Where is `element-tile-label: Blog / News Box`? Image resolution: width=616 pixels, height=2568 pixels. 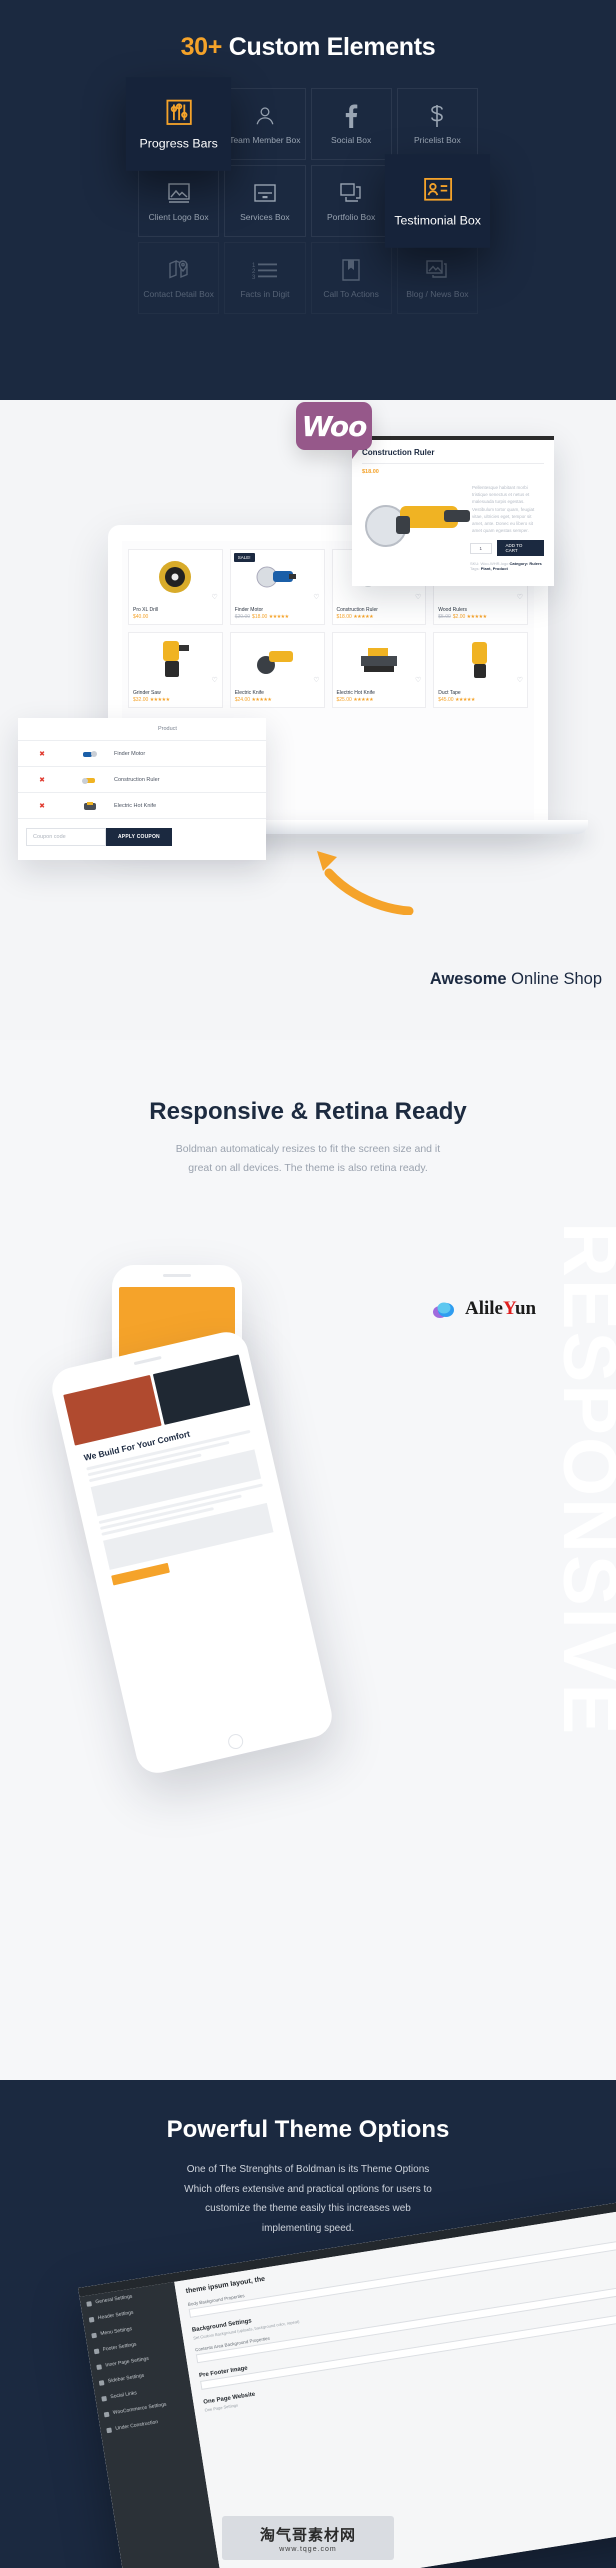
element-tile-label: Blog / News Box is located at coordinates (437, 293).